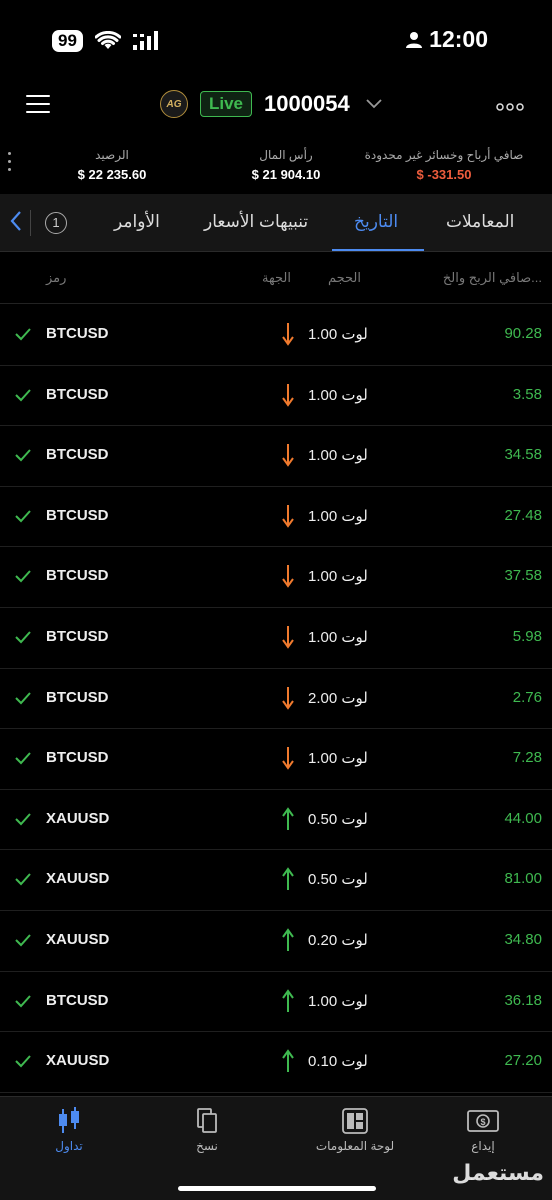 The image size is (552, 1200). What do you see at coordinates (207, 1130) in the screenshot?
I see `nav-copy: نسخ` at bounding box center [207, 1130].